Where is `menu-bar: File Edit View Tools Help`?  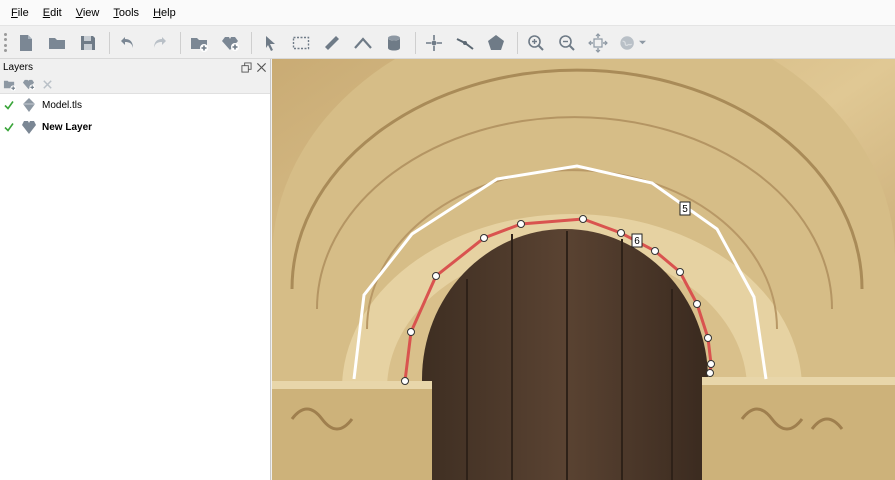 menu-bar: File Edit View Tools Help is located at coordinates (447, 13).